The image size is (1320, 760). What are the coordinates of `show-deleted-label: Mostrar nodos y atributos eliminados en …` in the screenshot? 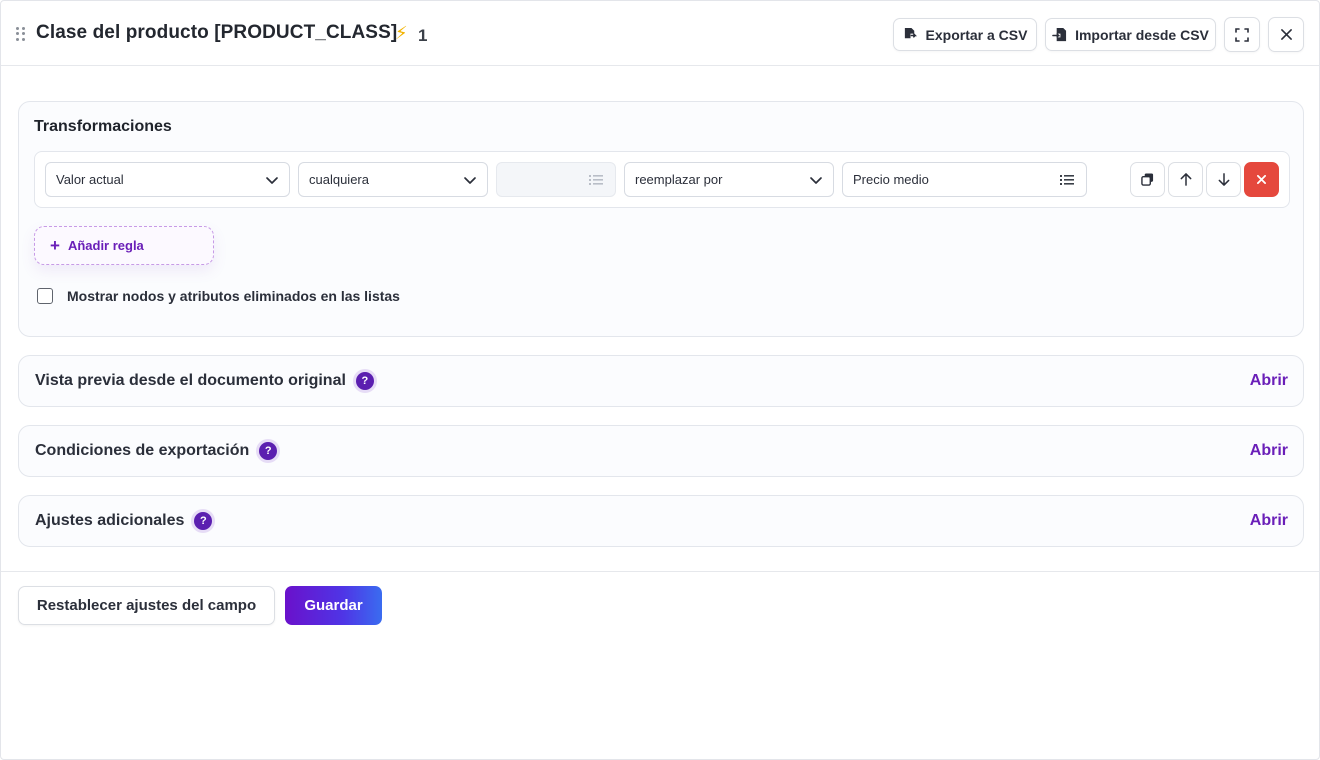 It's located at (233, 296).